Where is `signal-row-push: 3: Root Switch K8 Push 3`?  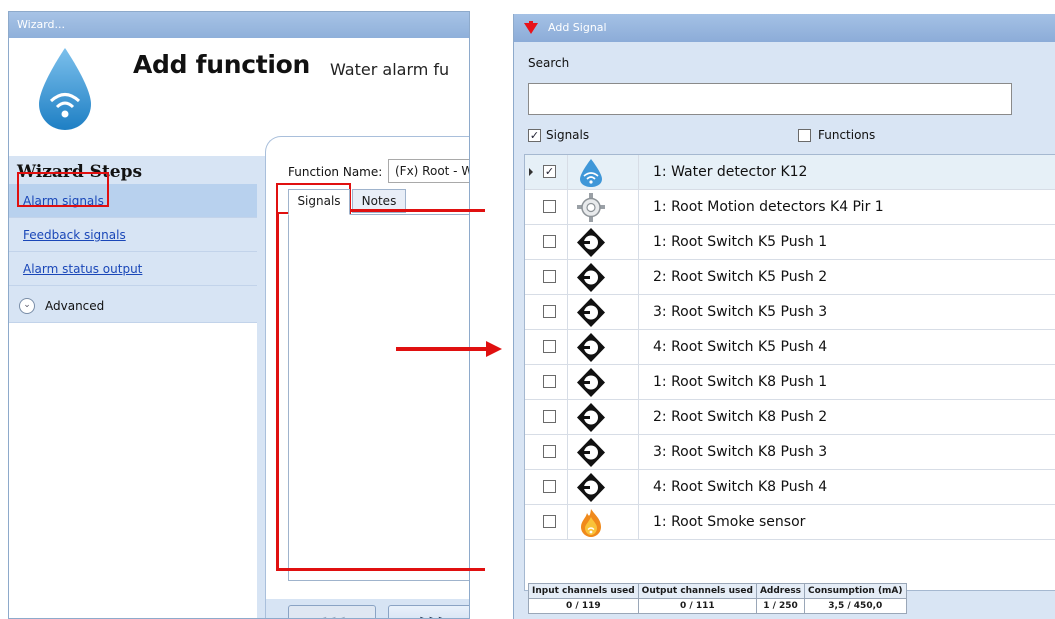 signal-row-push: 3: Root Switch K8 Push 3 is located at coordinates (790, 452).